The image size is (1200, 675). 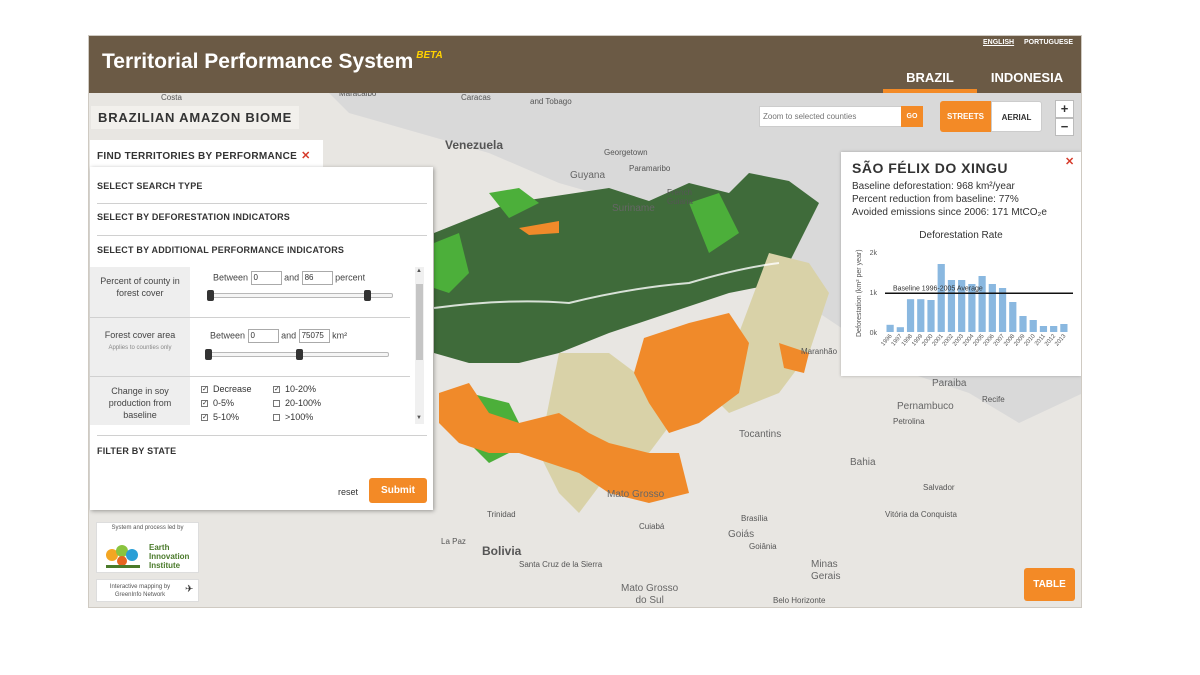 I want to click on checkbox-label: Decrease, so click(x=232, y=389).